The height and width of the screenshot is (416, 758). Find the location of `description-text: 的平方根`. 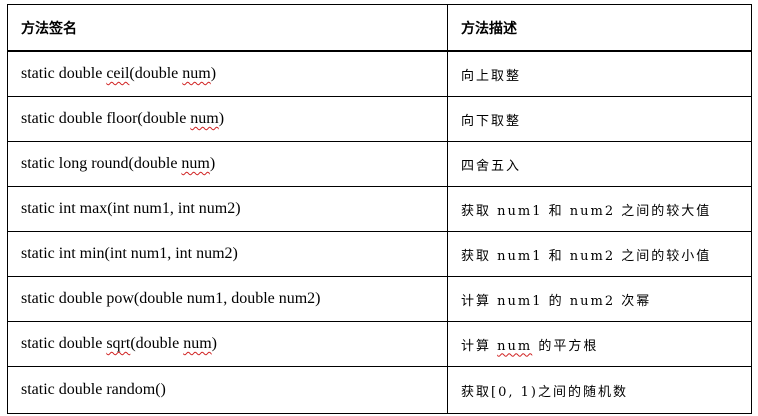

description-text: 的平方根 is located at coordinates (565, 346).